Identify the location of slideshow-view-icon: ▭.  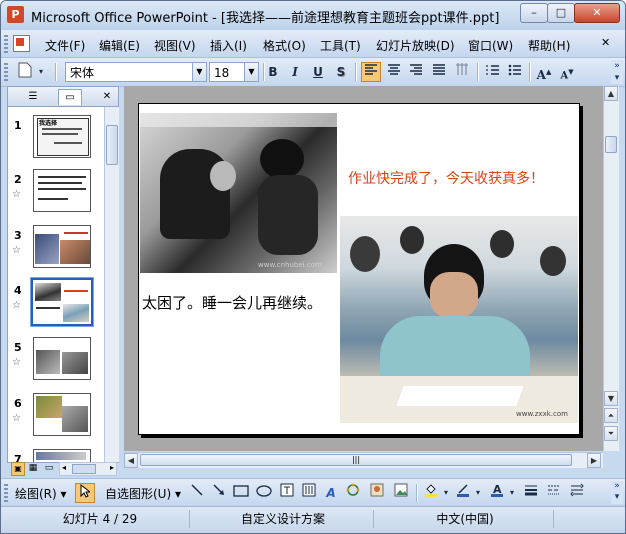
(49, 468).